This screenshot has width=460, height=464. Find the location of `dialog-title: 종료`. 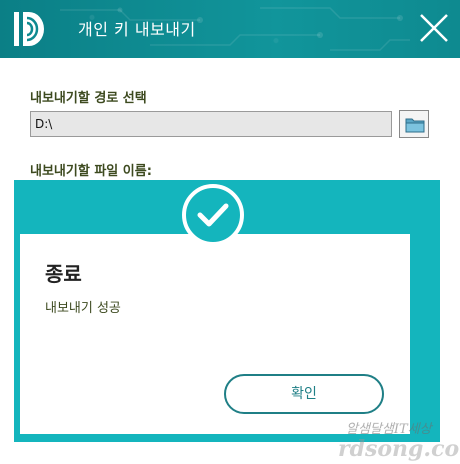

dialog-title: 종료 is located at coordinates (63, 274).